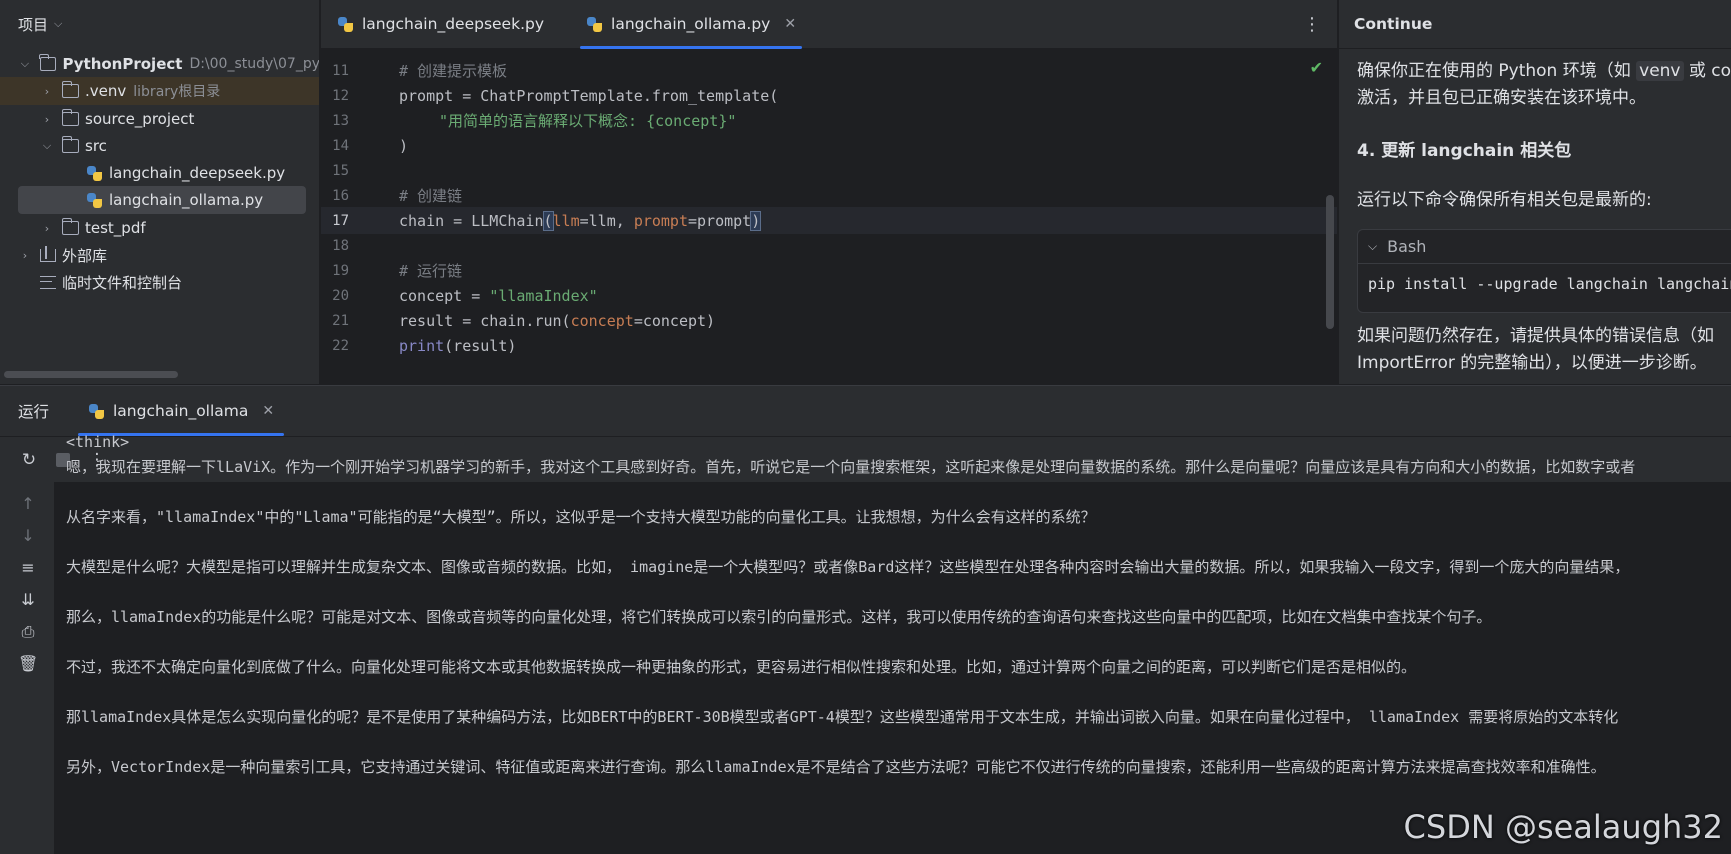 The height and width of the screenshot is (854, 1731). I want to click on editor-scrollbar, so click(1330, 262).